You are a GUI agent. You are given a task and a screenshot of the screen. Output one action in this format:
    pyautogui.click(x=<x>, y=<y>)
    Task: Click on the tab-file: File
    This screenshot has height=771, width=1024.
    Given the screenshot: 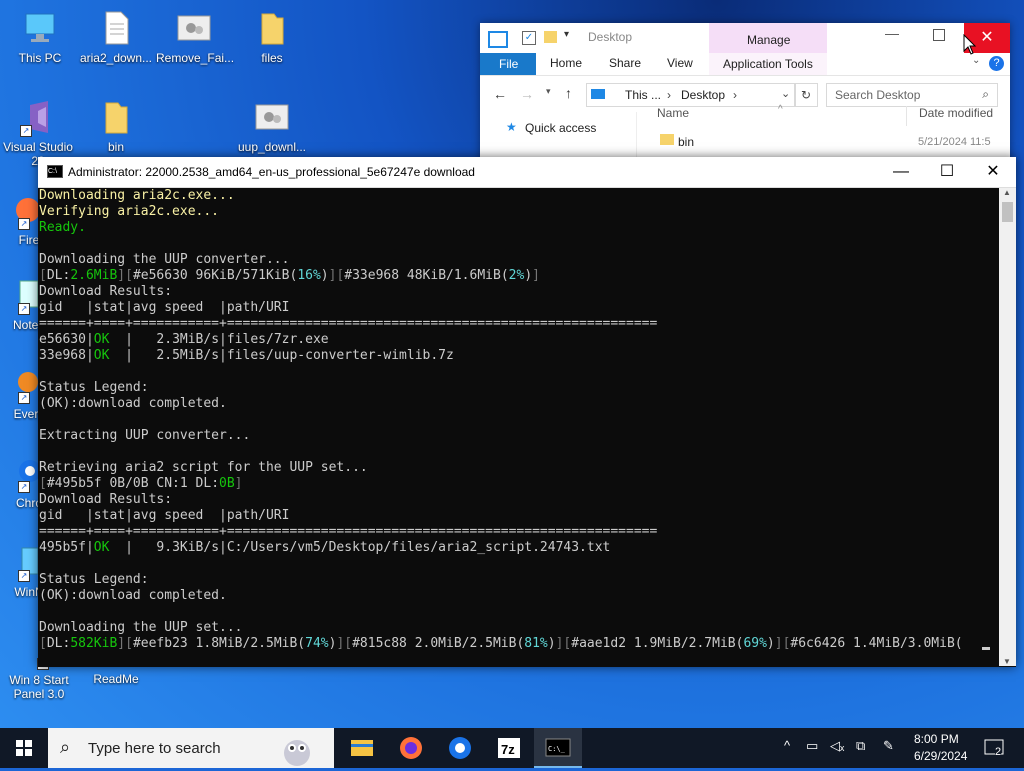 What is the action you would take?
    pyautogui.click(x=508, y=64)
    